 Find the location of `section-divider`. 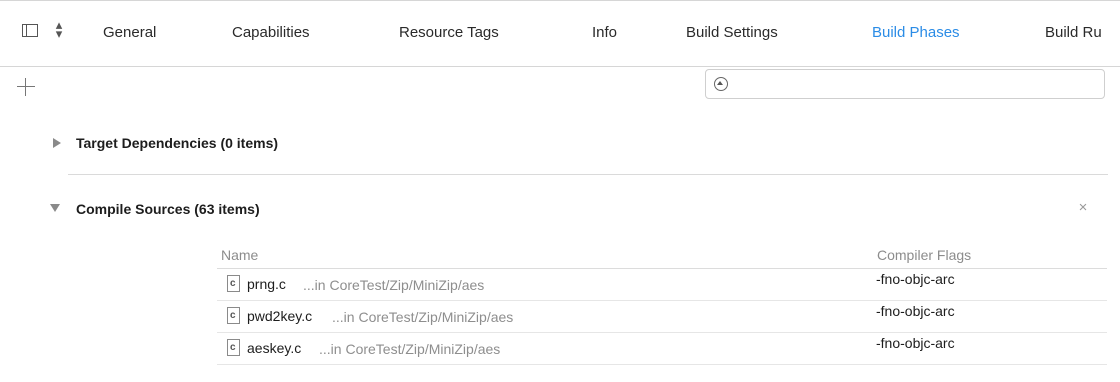

section-divider is located at coordinates (588, 174).